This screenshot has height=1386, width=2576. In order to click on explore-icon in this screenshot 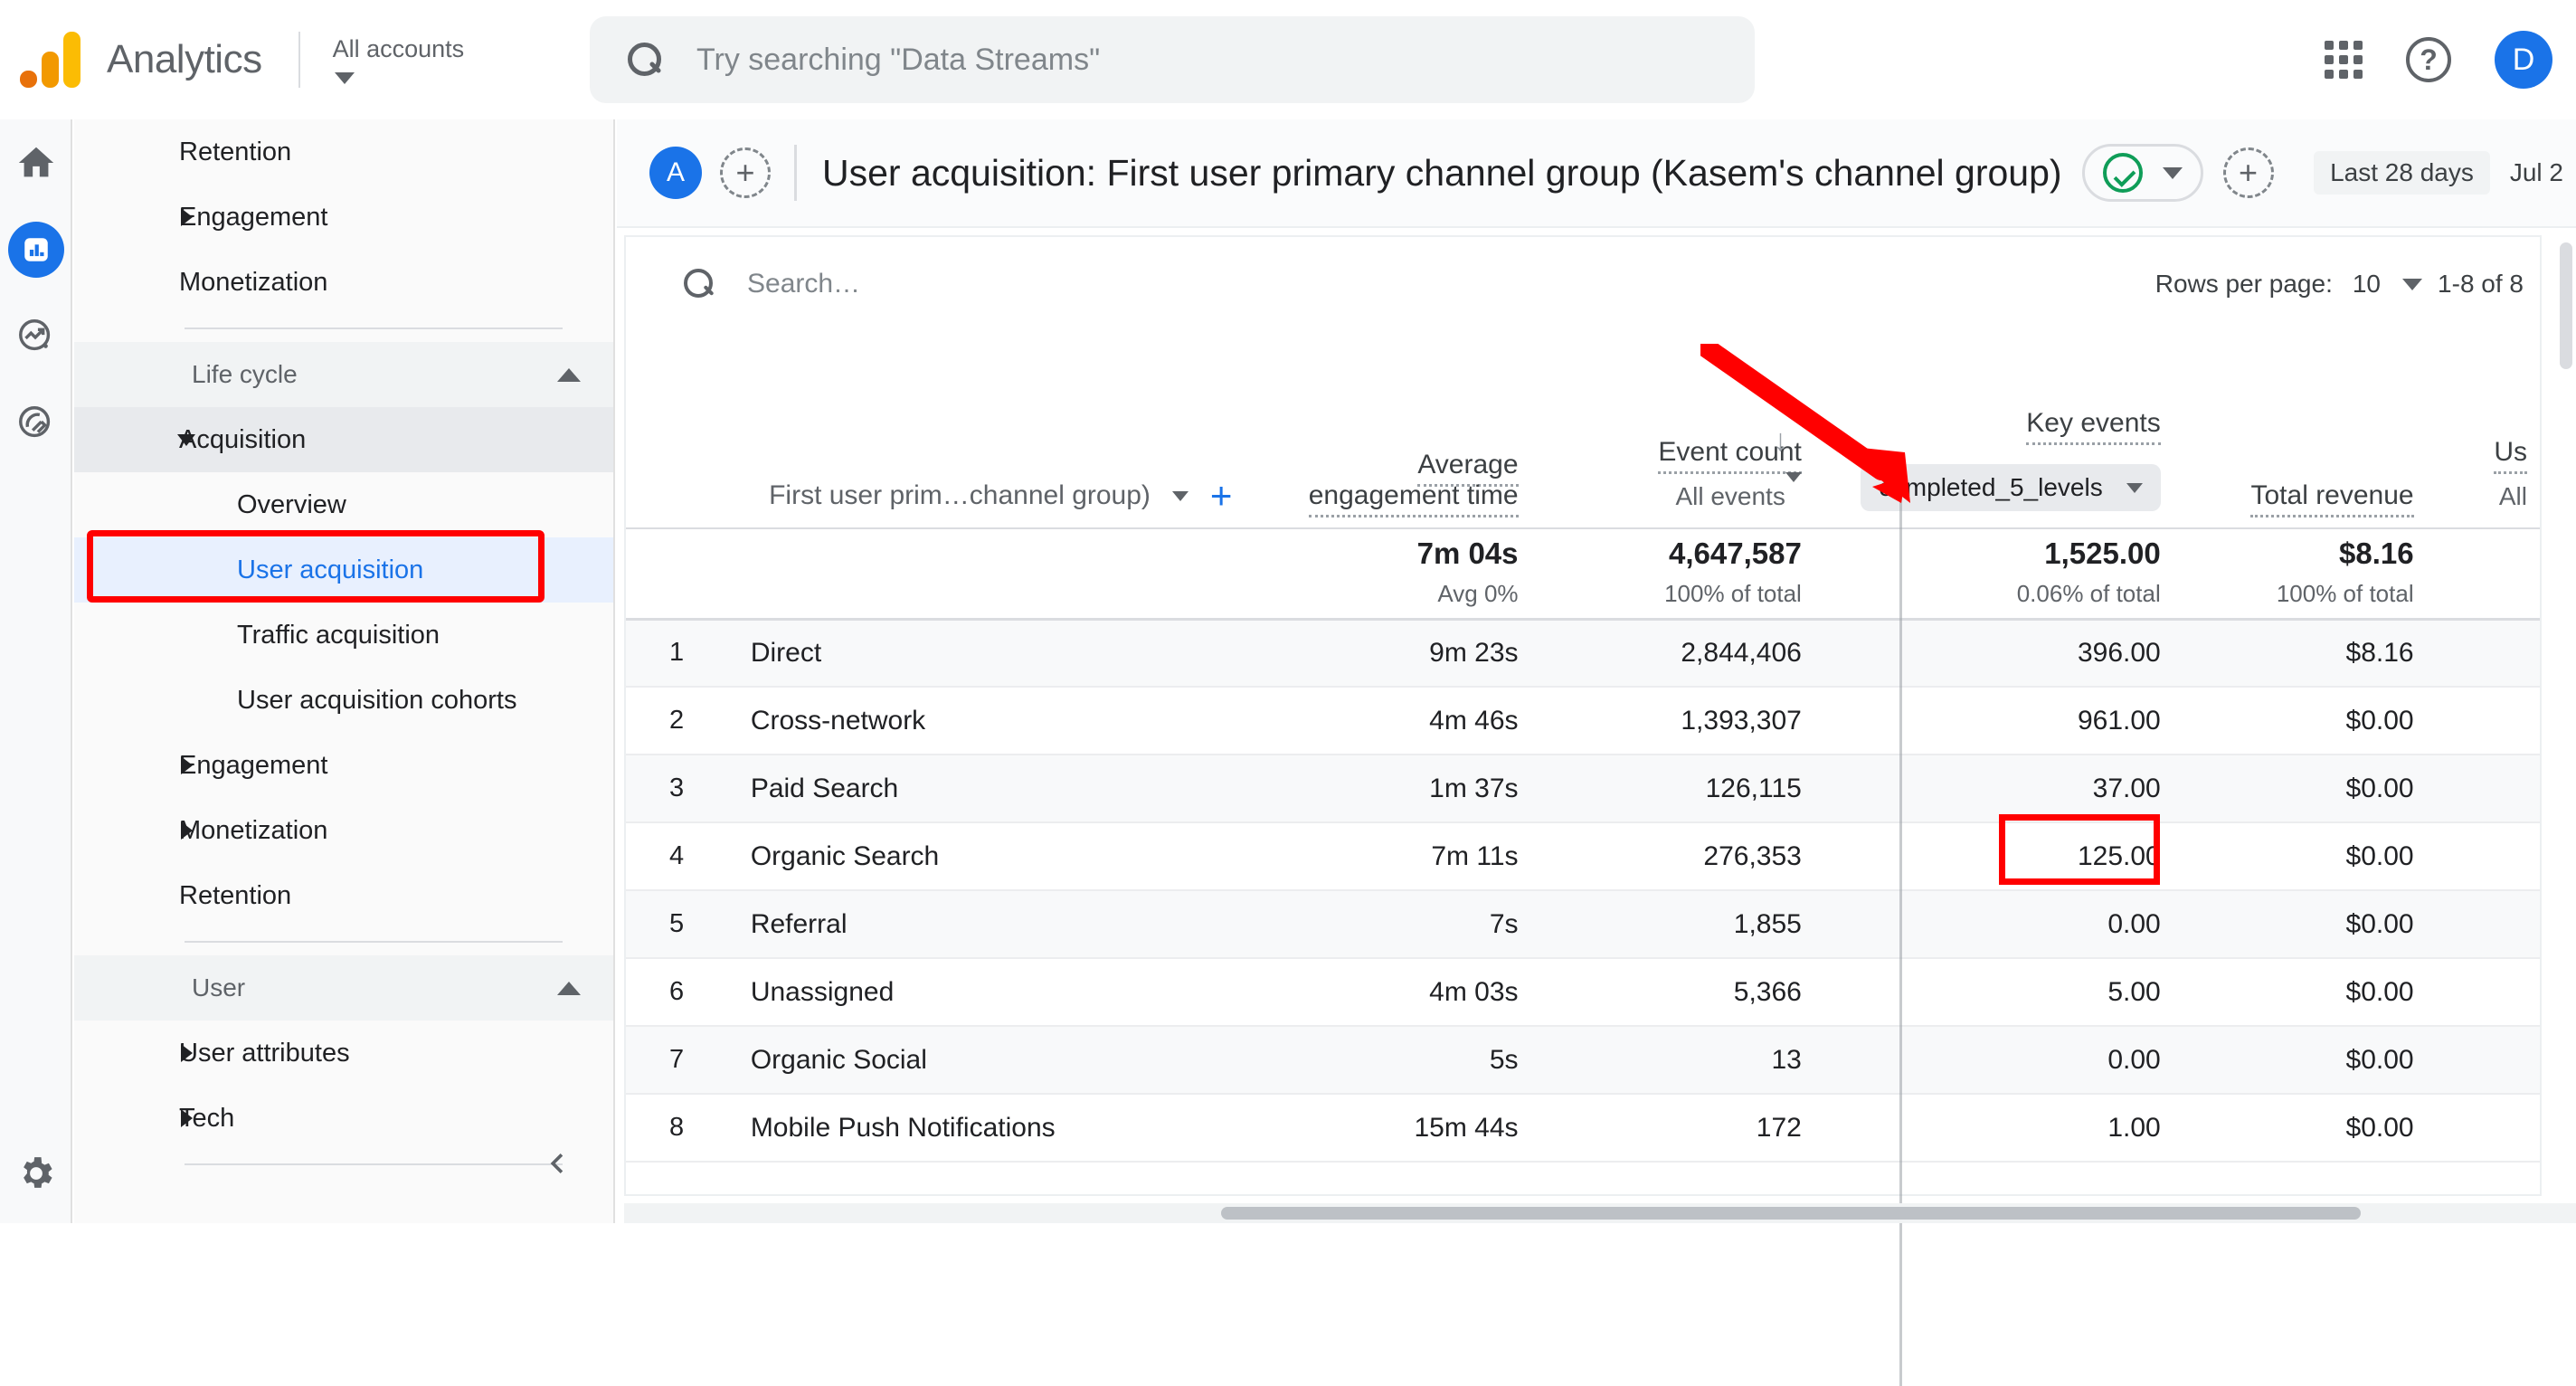, I will do `click(36, 336)`.